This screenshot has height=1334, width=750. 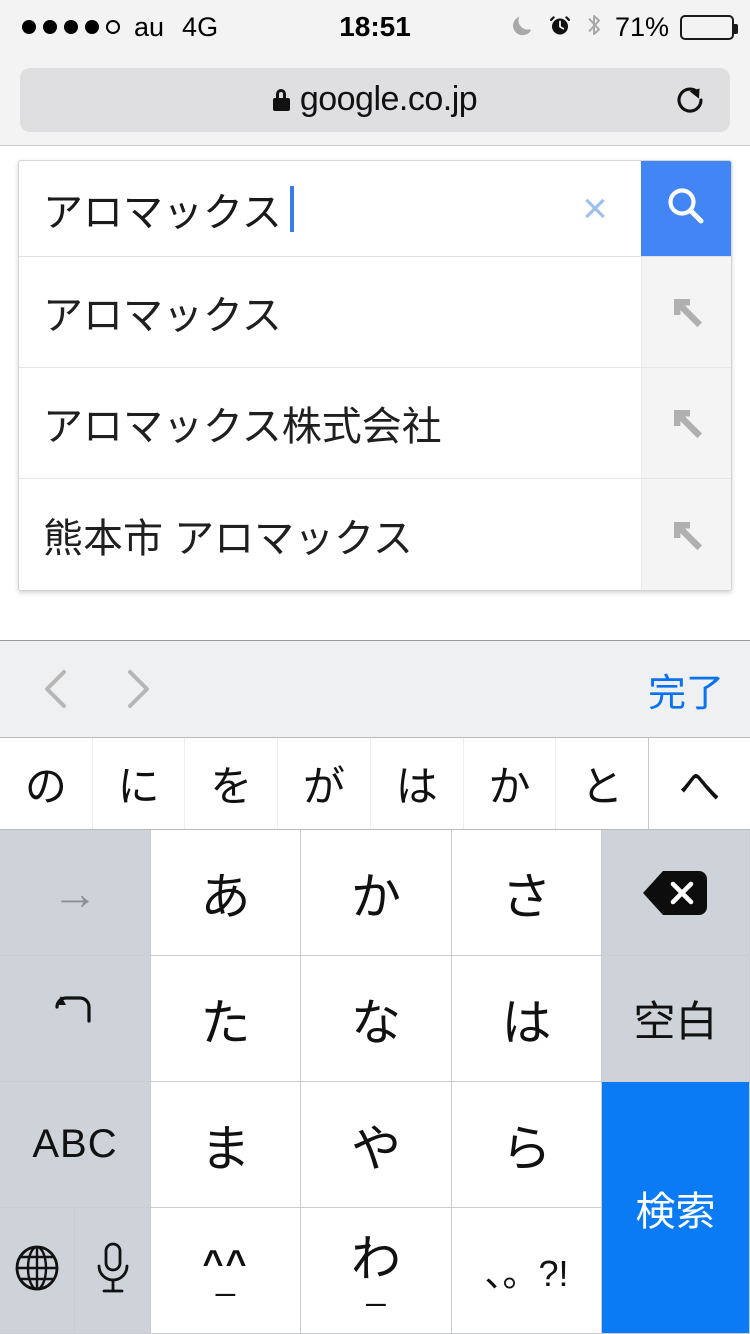 I want to click on status-bar-right: 71%, so click(x=624, y=27).